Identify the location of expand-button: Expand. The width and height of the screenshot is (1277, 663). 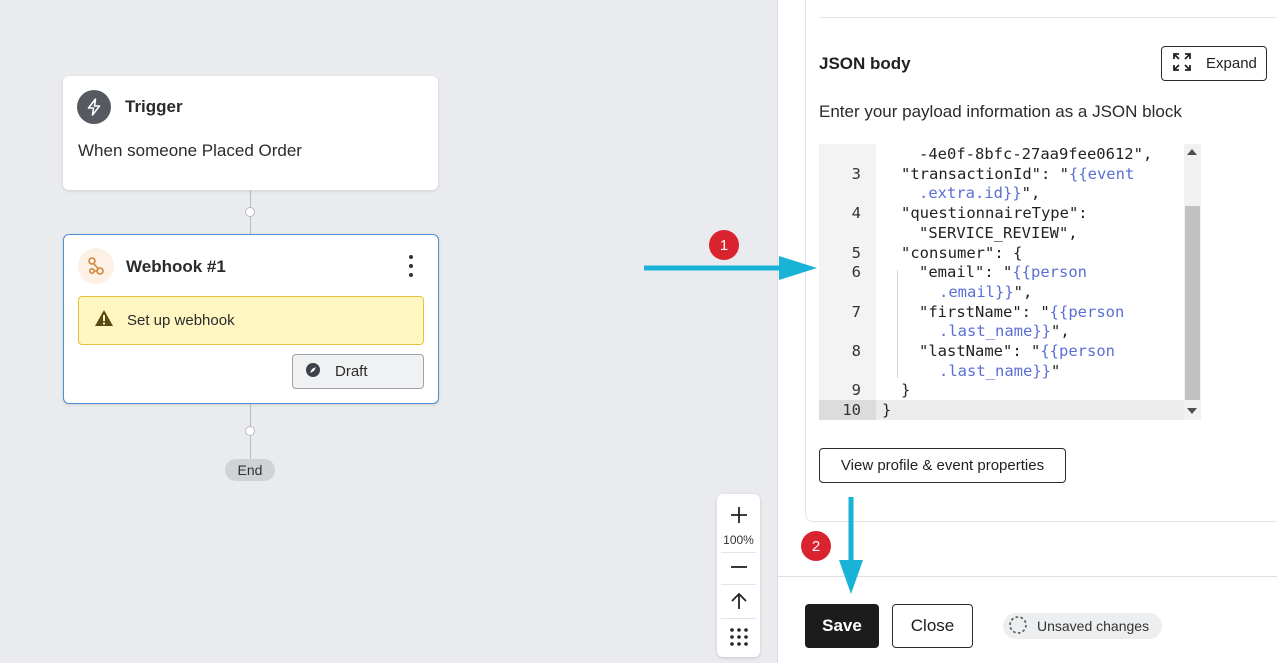
(1214, 63).